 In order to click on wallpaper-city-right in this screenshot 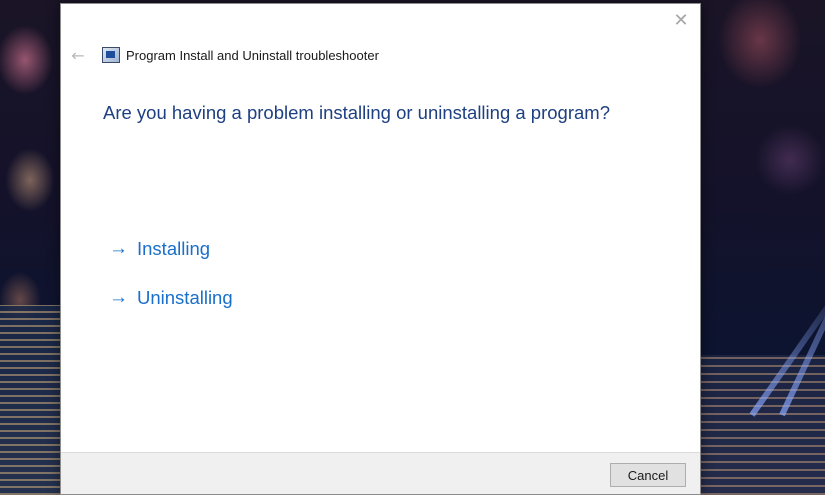, I will do `click(762, 425)`.